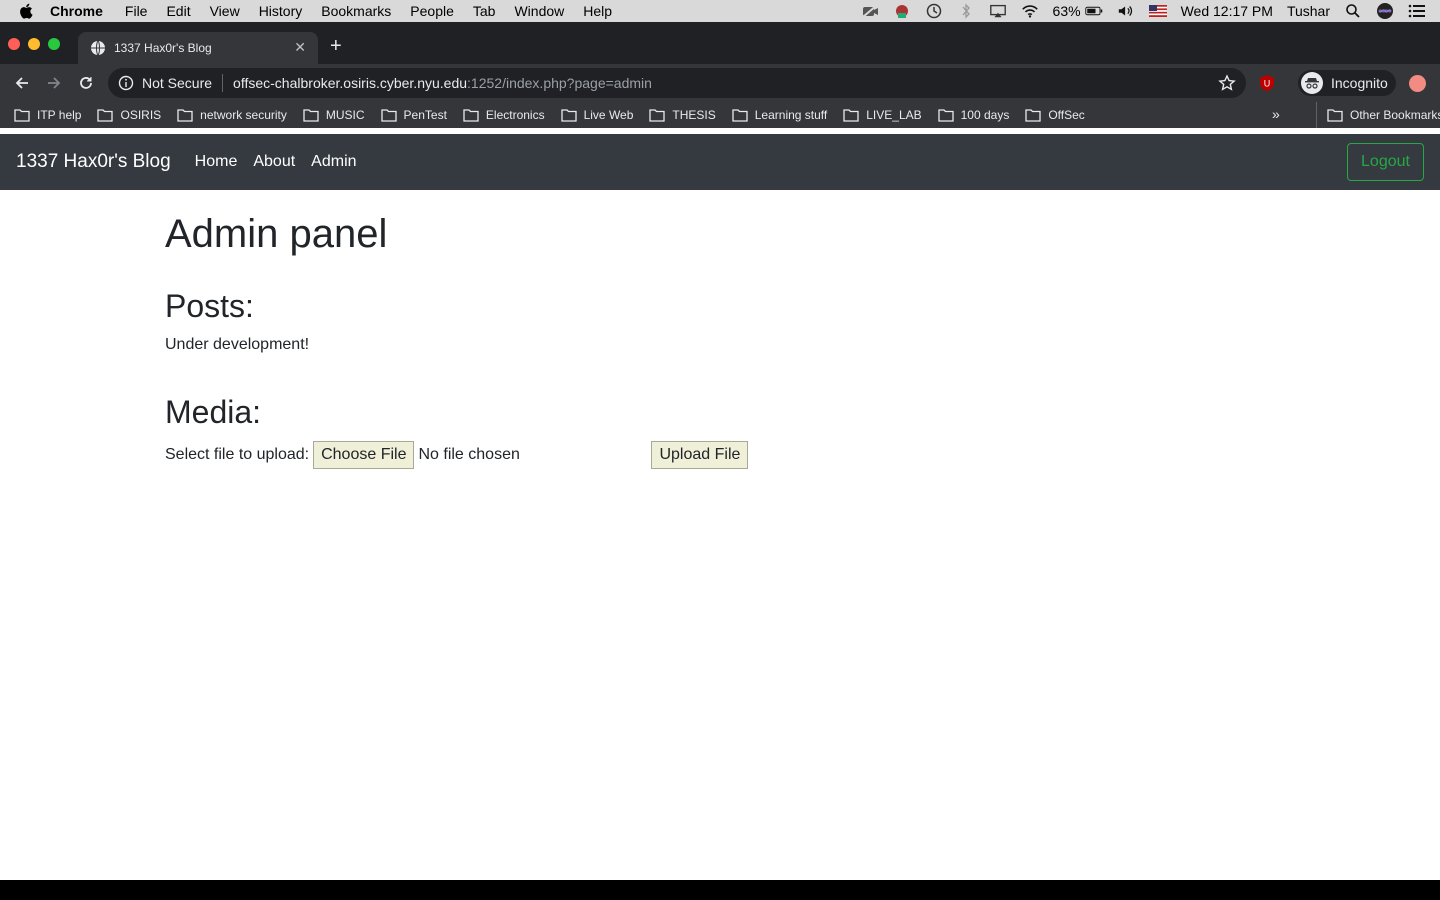  What do you see at coordinates (1417, 83) in the screenshot?
I see `update-menu-icon` at bounding box center [1417, 83].